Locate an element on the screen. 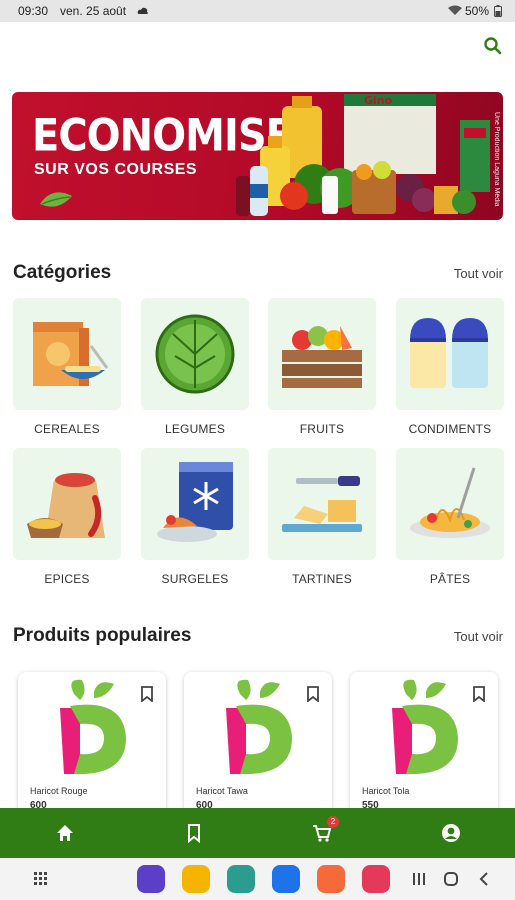 This screenshot has height=900, width=515. category-condiments: CONDIMENTS is located at coordinates (450, 367).